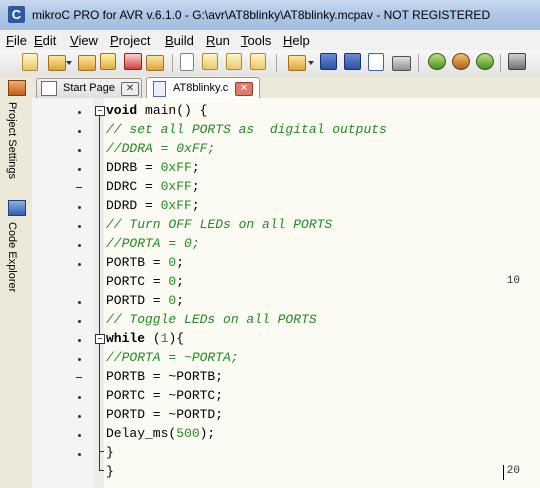 The image size is (540, 488). I want to click on line-number-gutter, so click(63, 293).